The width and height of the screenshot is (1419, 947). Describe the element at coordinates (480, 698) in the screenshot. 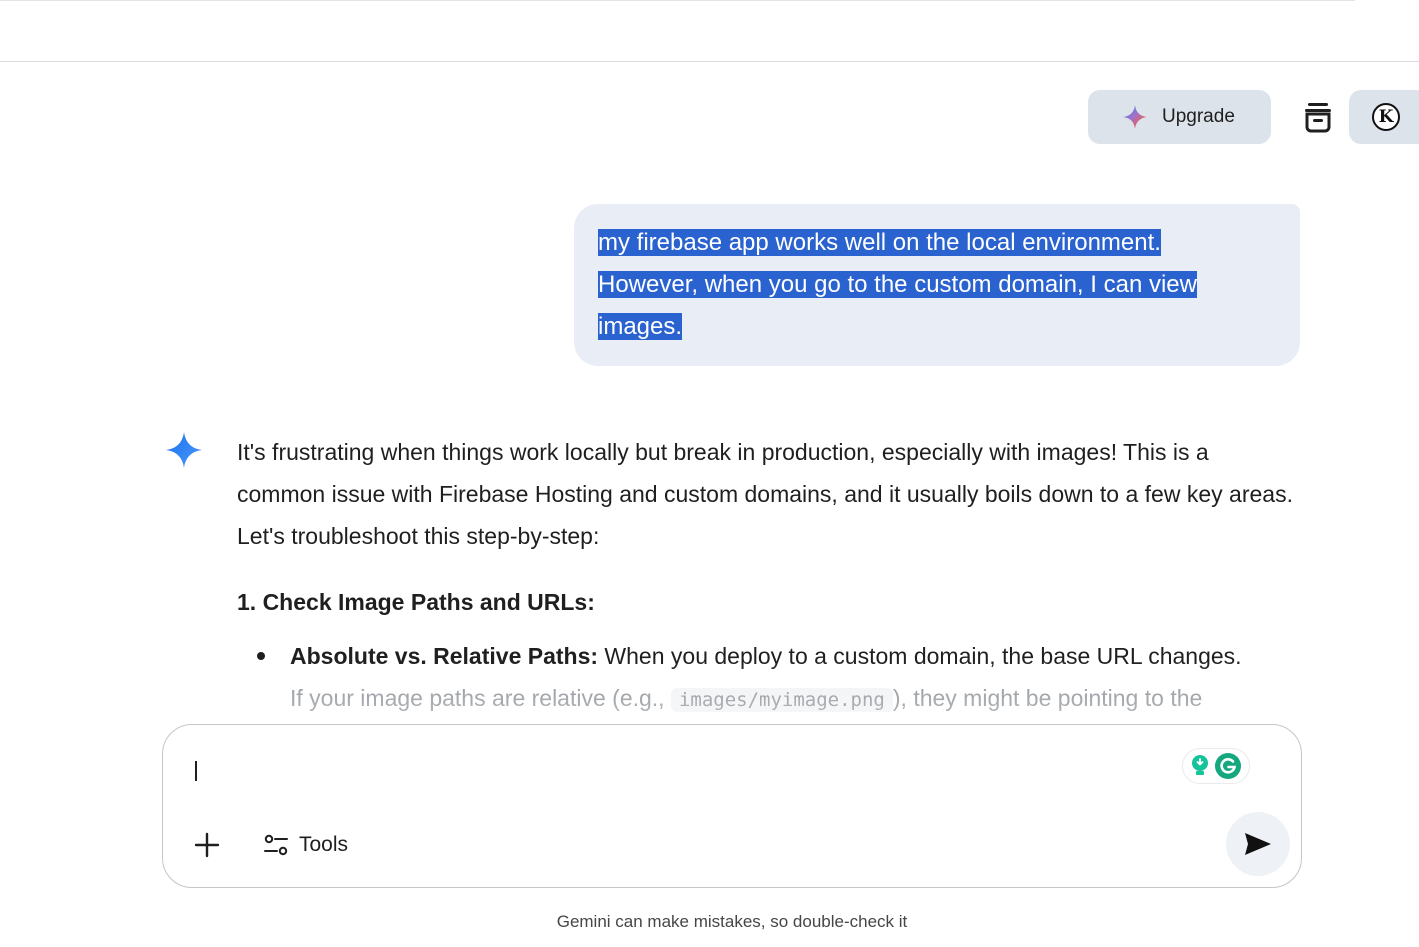

I see `bullet-faded-text: If your image paths are relative (e.g.,` at that location.